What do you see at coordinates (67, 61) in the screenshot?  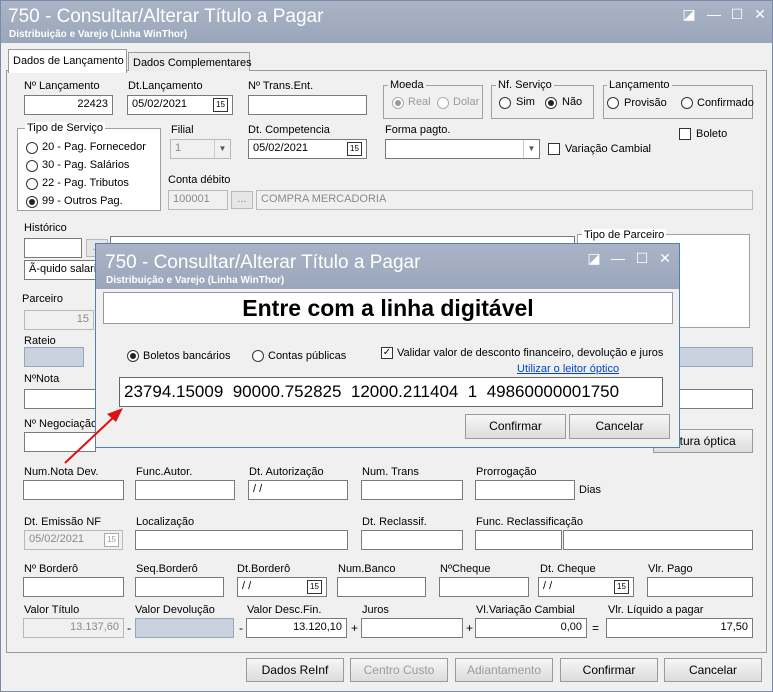 I see `tab-dados-lancamento: Dados de Lançamento` at bounding box center [67, 61].